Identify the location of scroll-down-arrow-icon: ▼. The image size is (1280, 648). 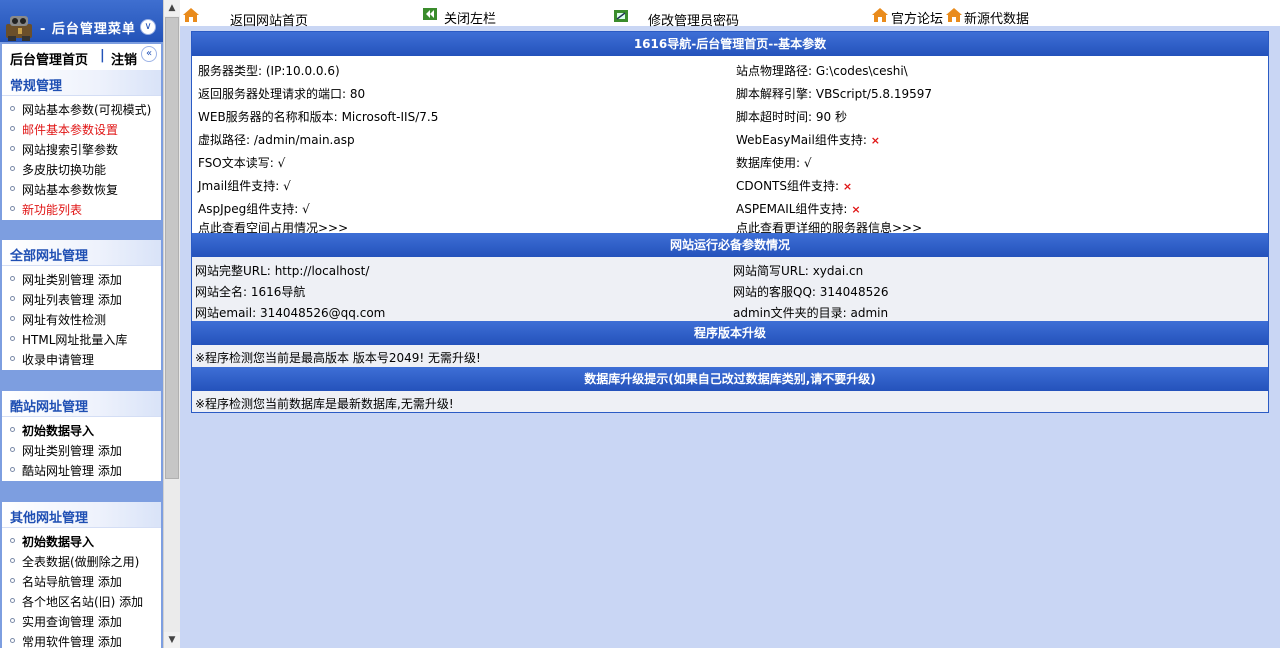
(172, 640).